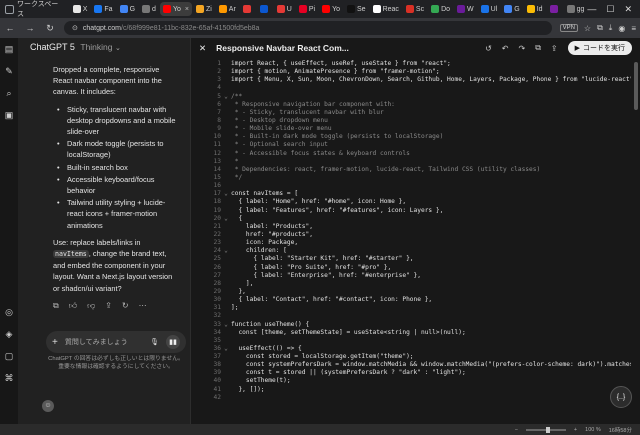 Image resolution: width=640 pixels, height=435 pixels. What do you see at coordinates (9, 378) in the screenshot?
I see `codex-icon: ⌘` at bounding box center [9, 378].